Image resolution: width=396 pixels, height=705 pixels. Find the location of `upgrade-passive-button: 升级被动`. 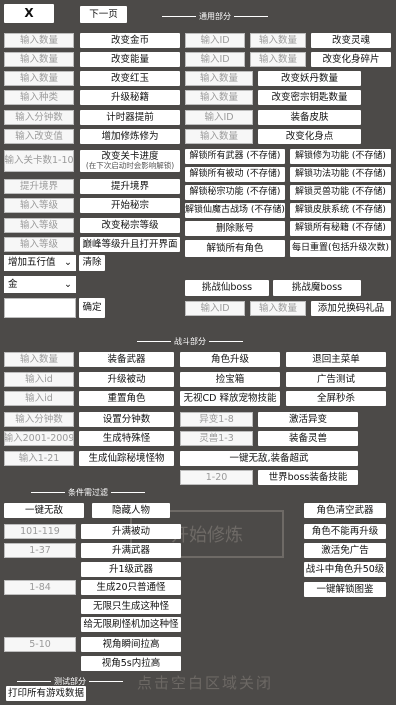

upgrade-passive-button: 升级被动 is located at coordinates (126, 379).